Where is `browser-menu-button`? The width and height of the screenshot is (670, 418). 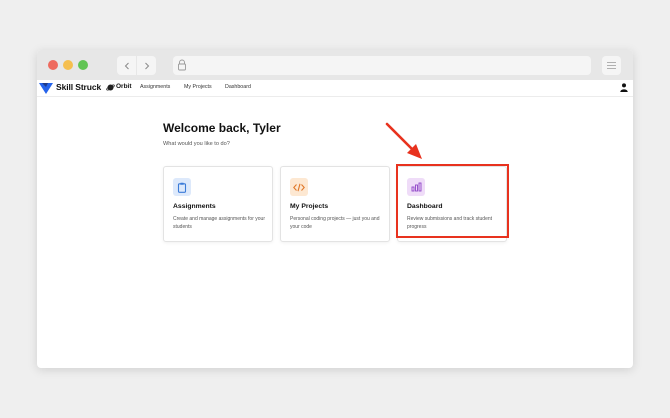 browser-menu-button is located at coordinates (611, 65).